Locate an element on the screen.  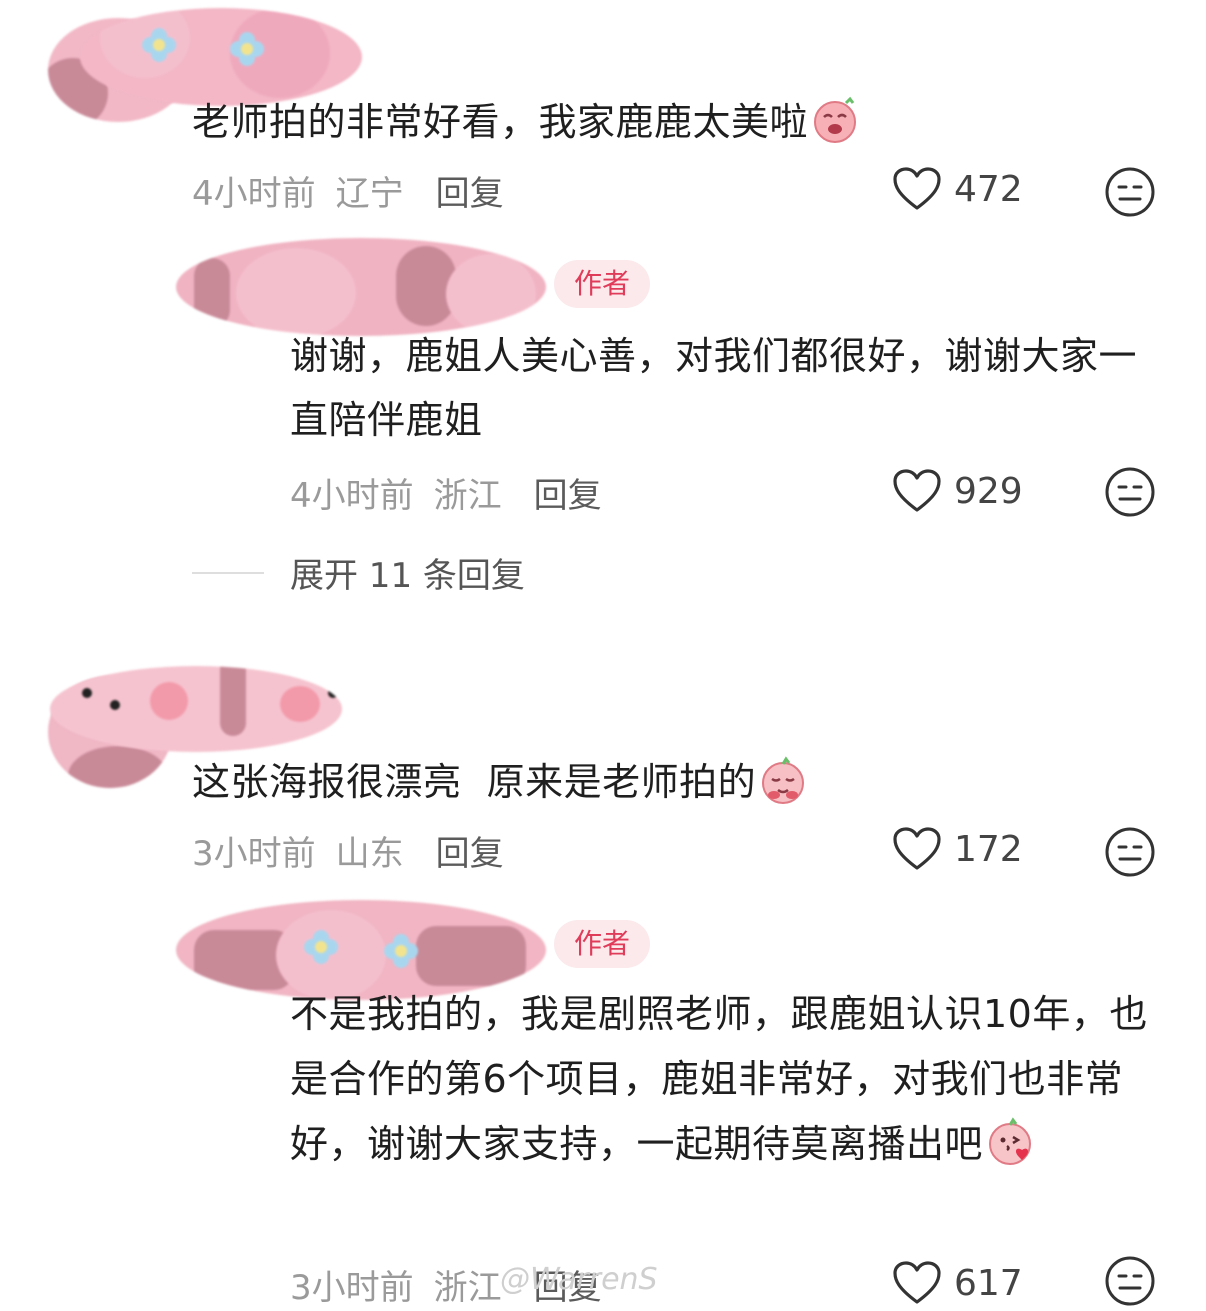
expand-replies-label: 展开 11 条回复 is located at coordinates (407, 576).